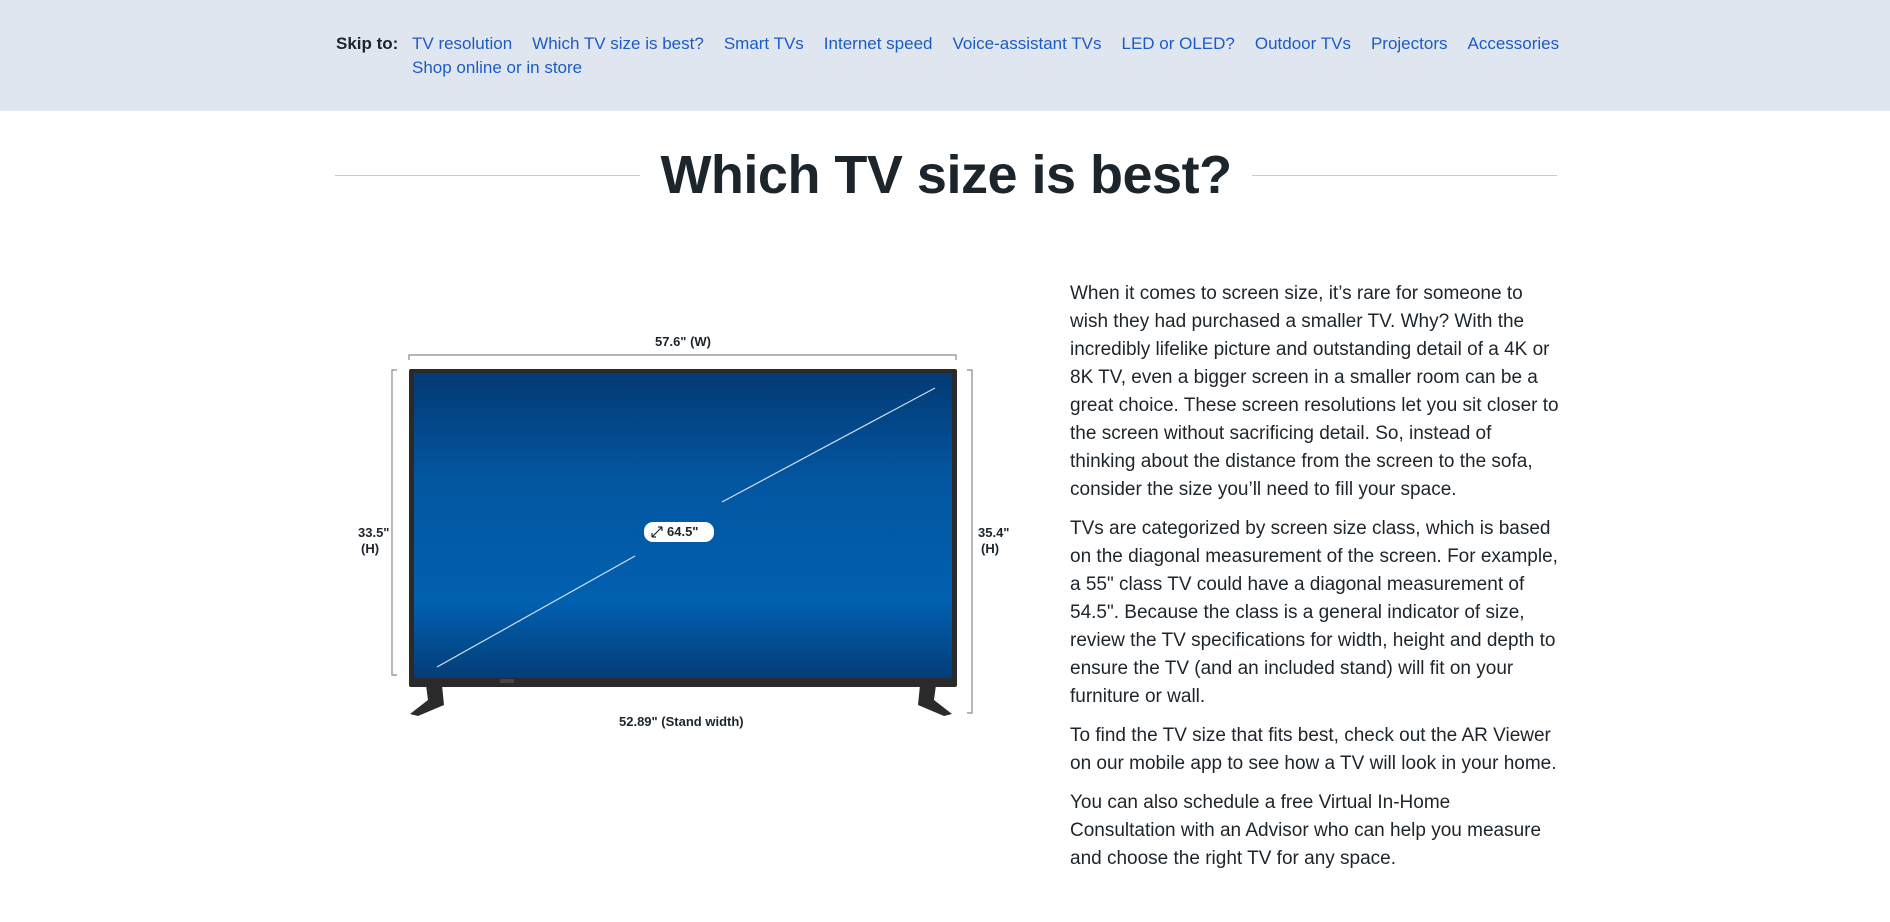 Image resolution: width=1890 pixels, height=922 pixels. Describe the element at coordinates (970, 541) in the screenshot. I see `right-height-bracket` at that location.